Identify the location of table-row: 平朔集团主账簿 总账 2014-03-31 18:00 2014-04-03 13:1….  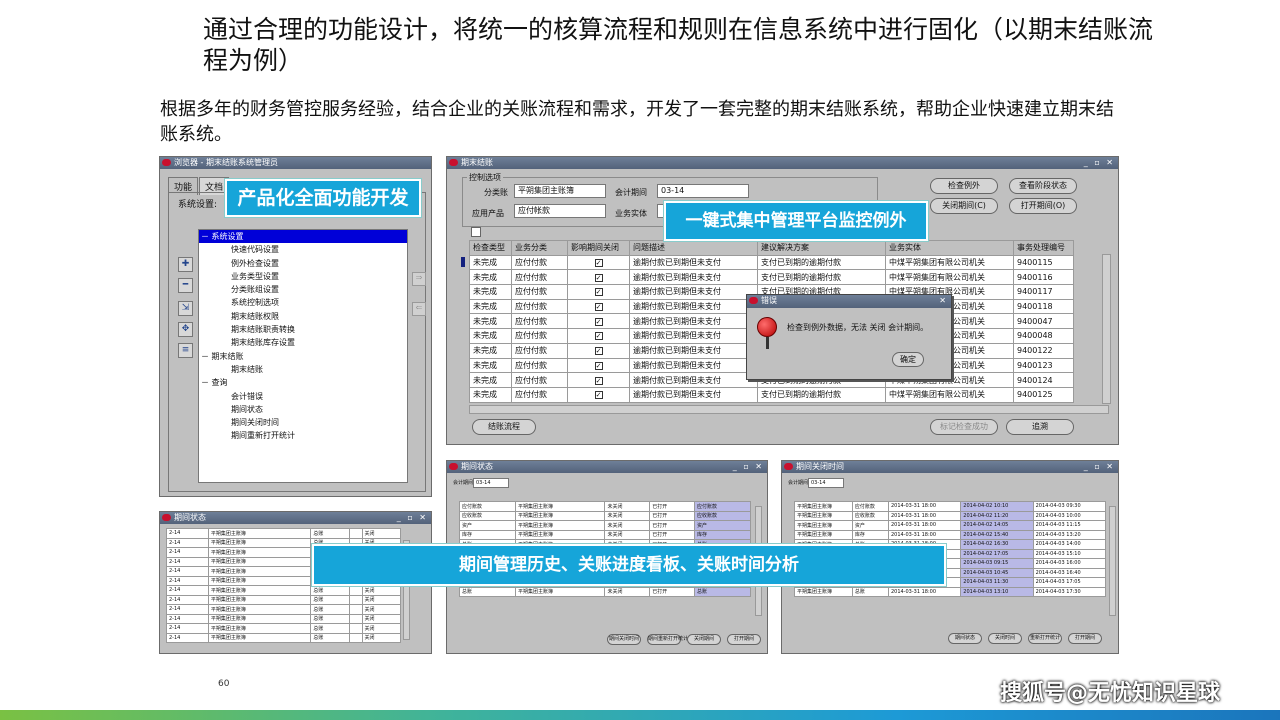
(950, 591).